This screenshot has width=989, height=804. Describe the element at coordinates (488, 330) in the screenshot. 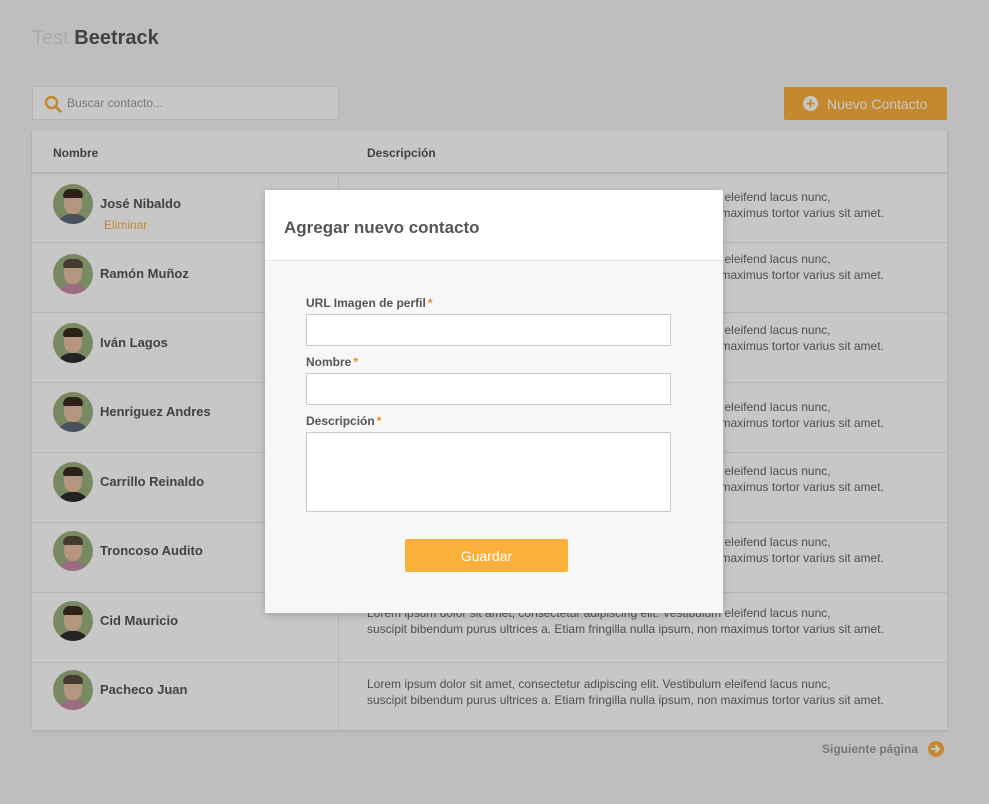

I see `profile-image-url-input` at that location.